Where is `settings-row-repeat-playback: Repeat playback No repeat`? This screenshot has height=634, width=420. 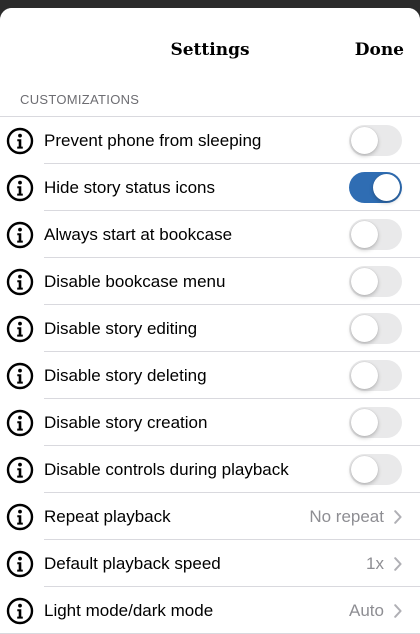
settings-row-repeat-playback: Repeat playback No repeat is located at coordinates (210, 516).